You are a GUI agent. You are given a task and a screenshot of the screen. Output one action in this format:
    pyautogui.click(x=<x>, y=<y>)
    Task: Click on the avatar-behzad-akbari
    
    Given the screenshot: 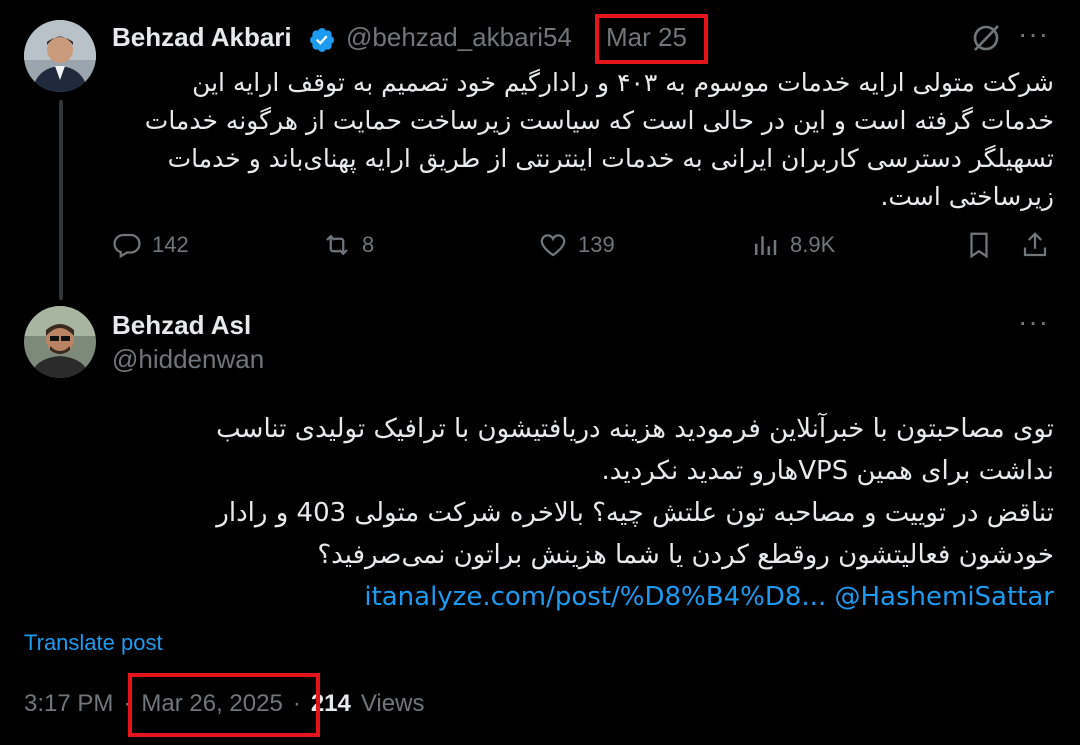 What is the action you would take?
    pyautogui.click(x=60, y=56)
    